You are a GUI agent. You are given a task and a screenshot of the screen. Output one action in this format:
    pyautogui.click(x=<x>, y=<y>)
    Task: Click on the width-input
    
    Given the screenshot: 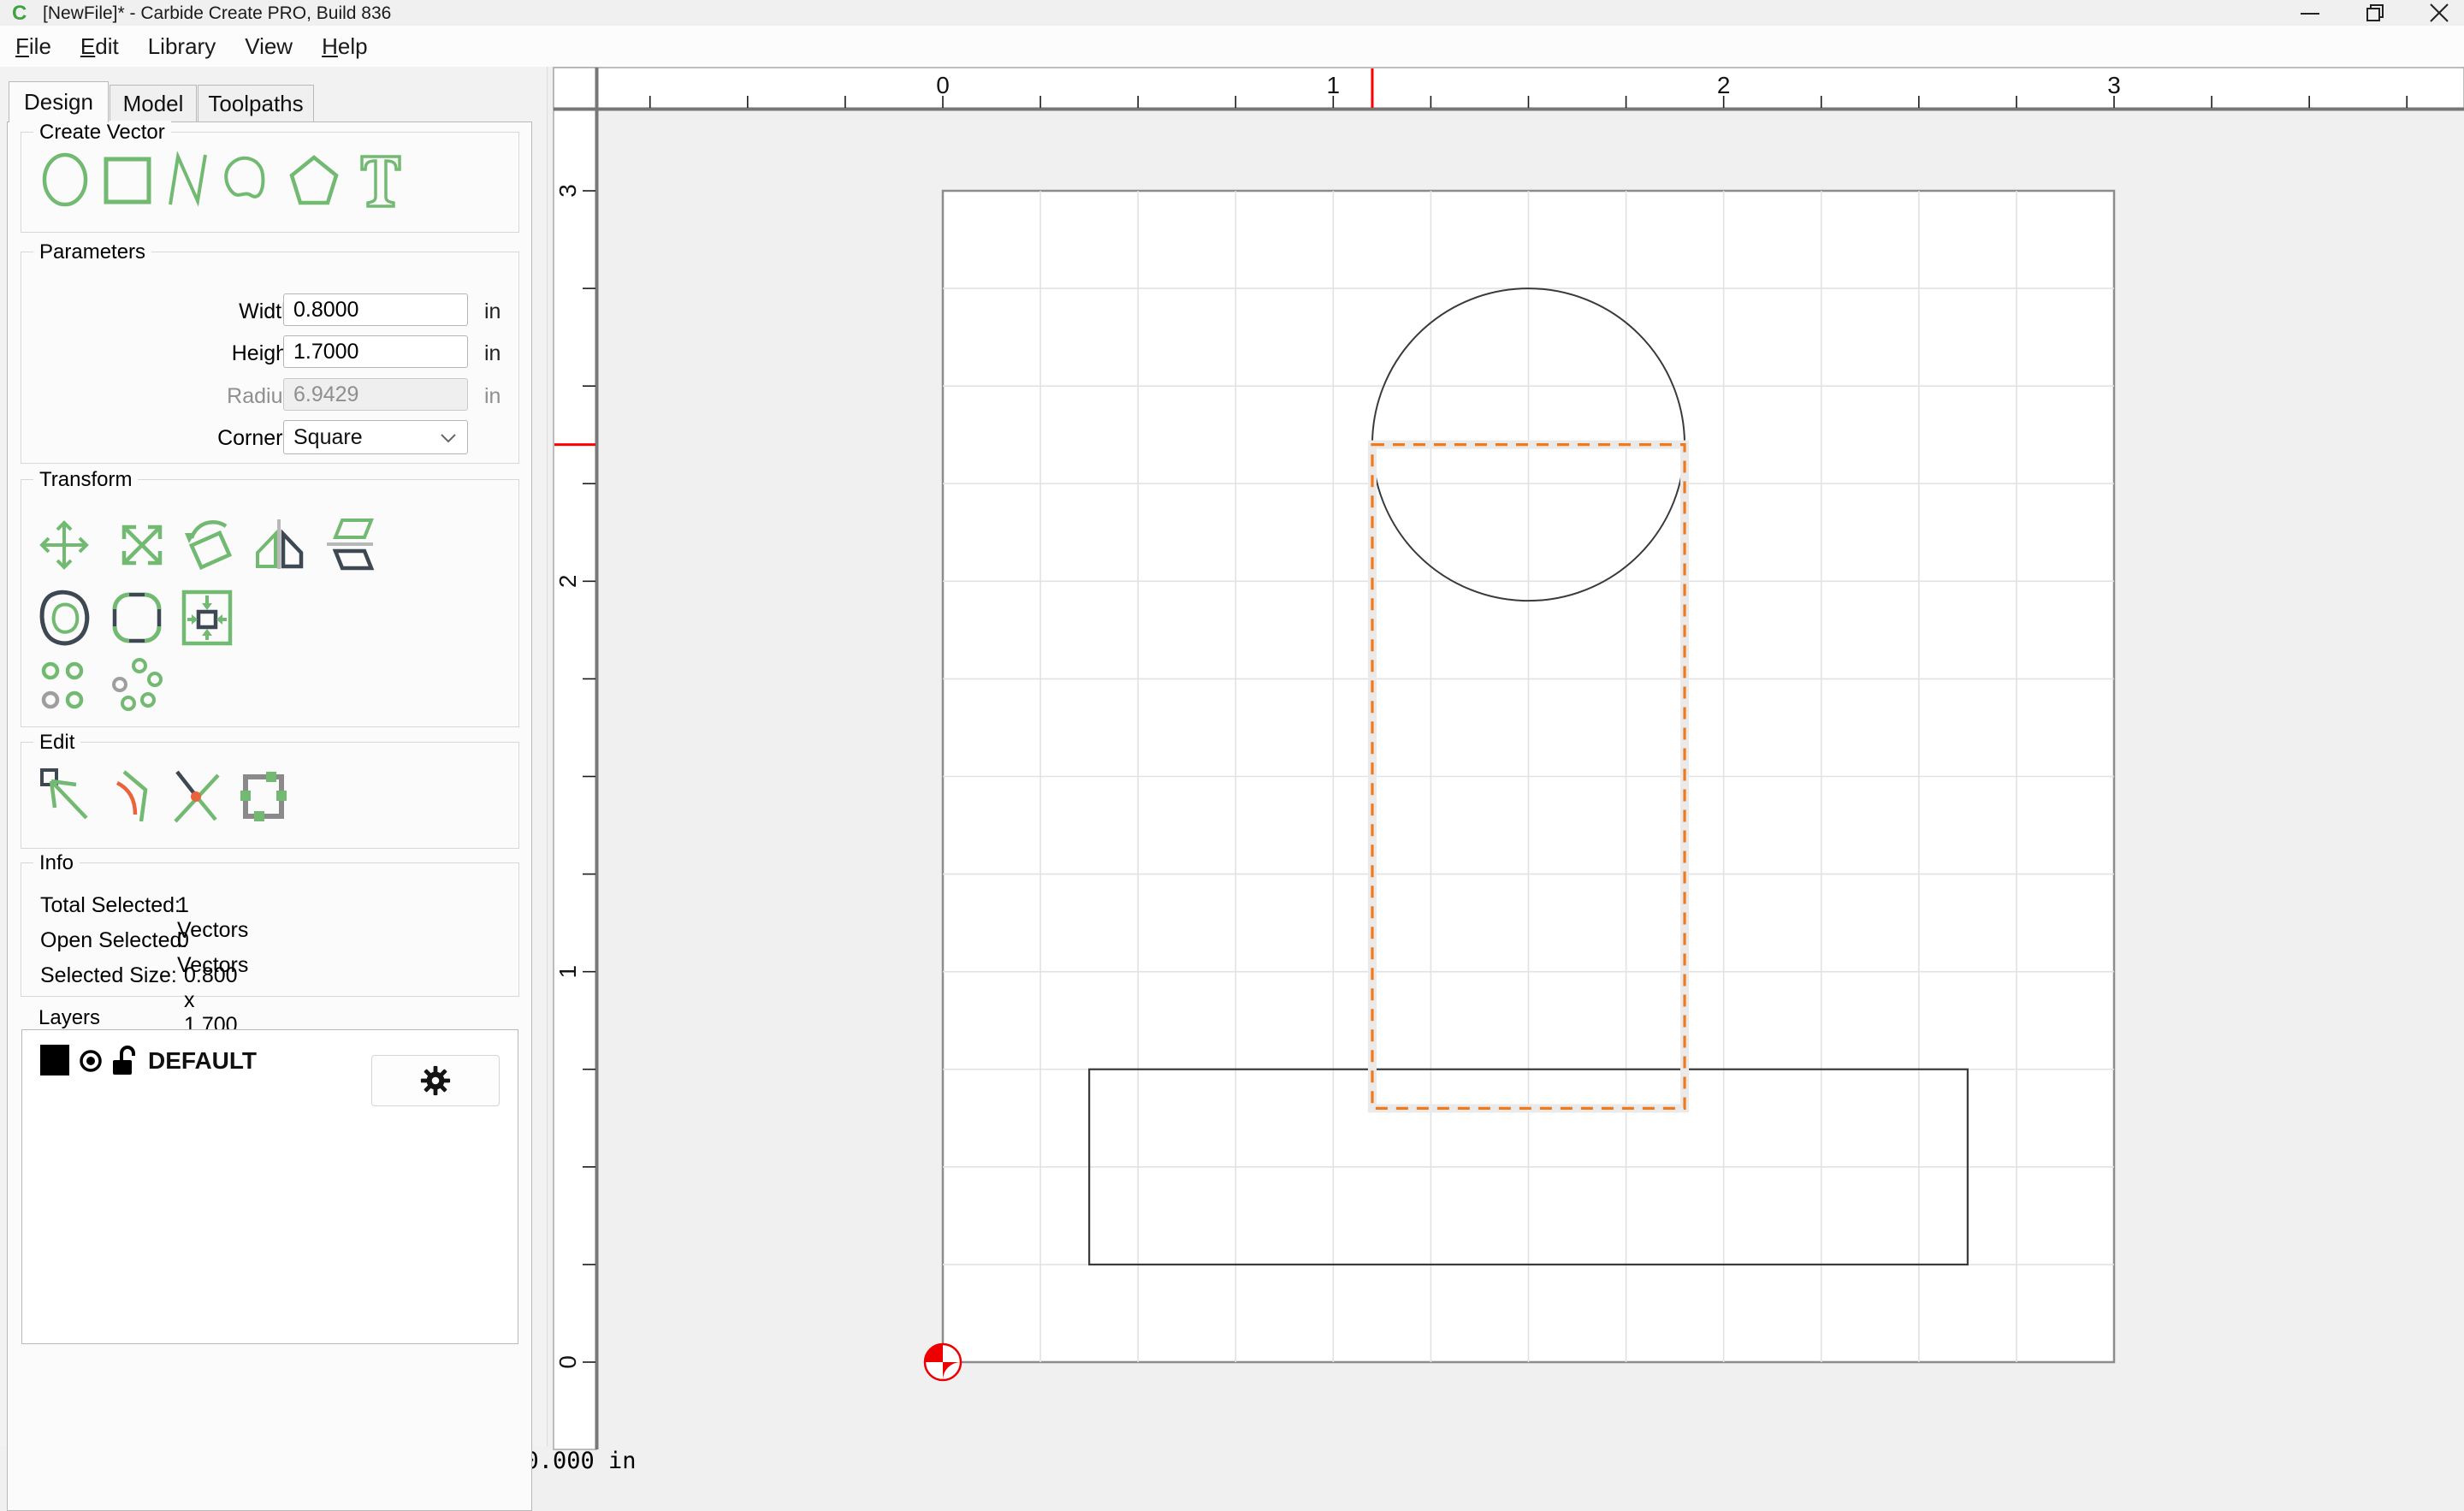 What is the action you would take?
    pyautogui.click(x=375, y=310)
    